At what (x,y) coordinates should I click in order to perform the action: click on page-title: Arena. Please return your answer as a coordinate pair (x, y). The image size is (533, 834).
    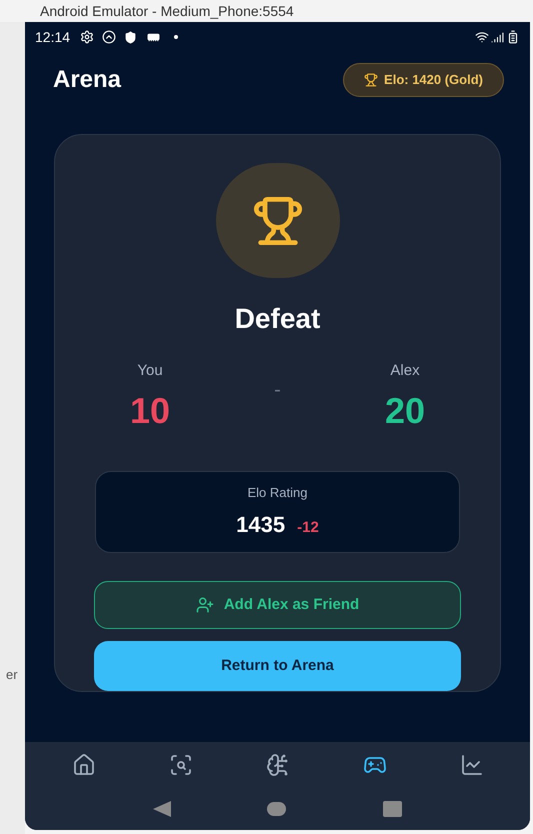
    Looking at the image, I should click on (87, 79).